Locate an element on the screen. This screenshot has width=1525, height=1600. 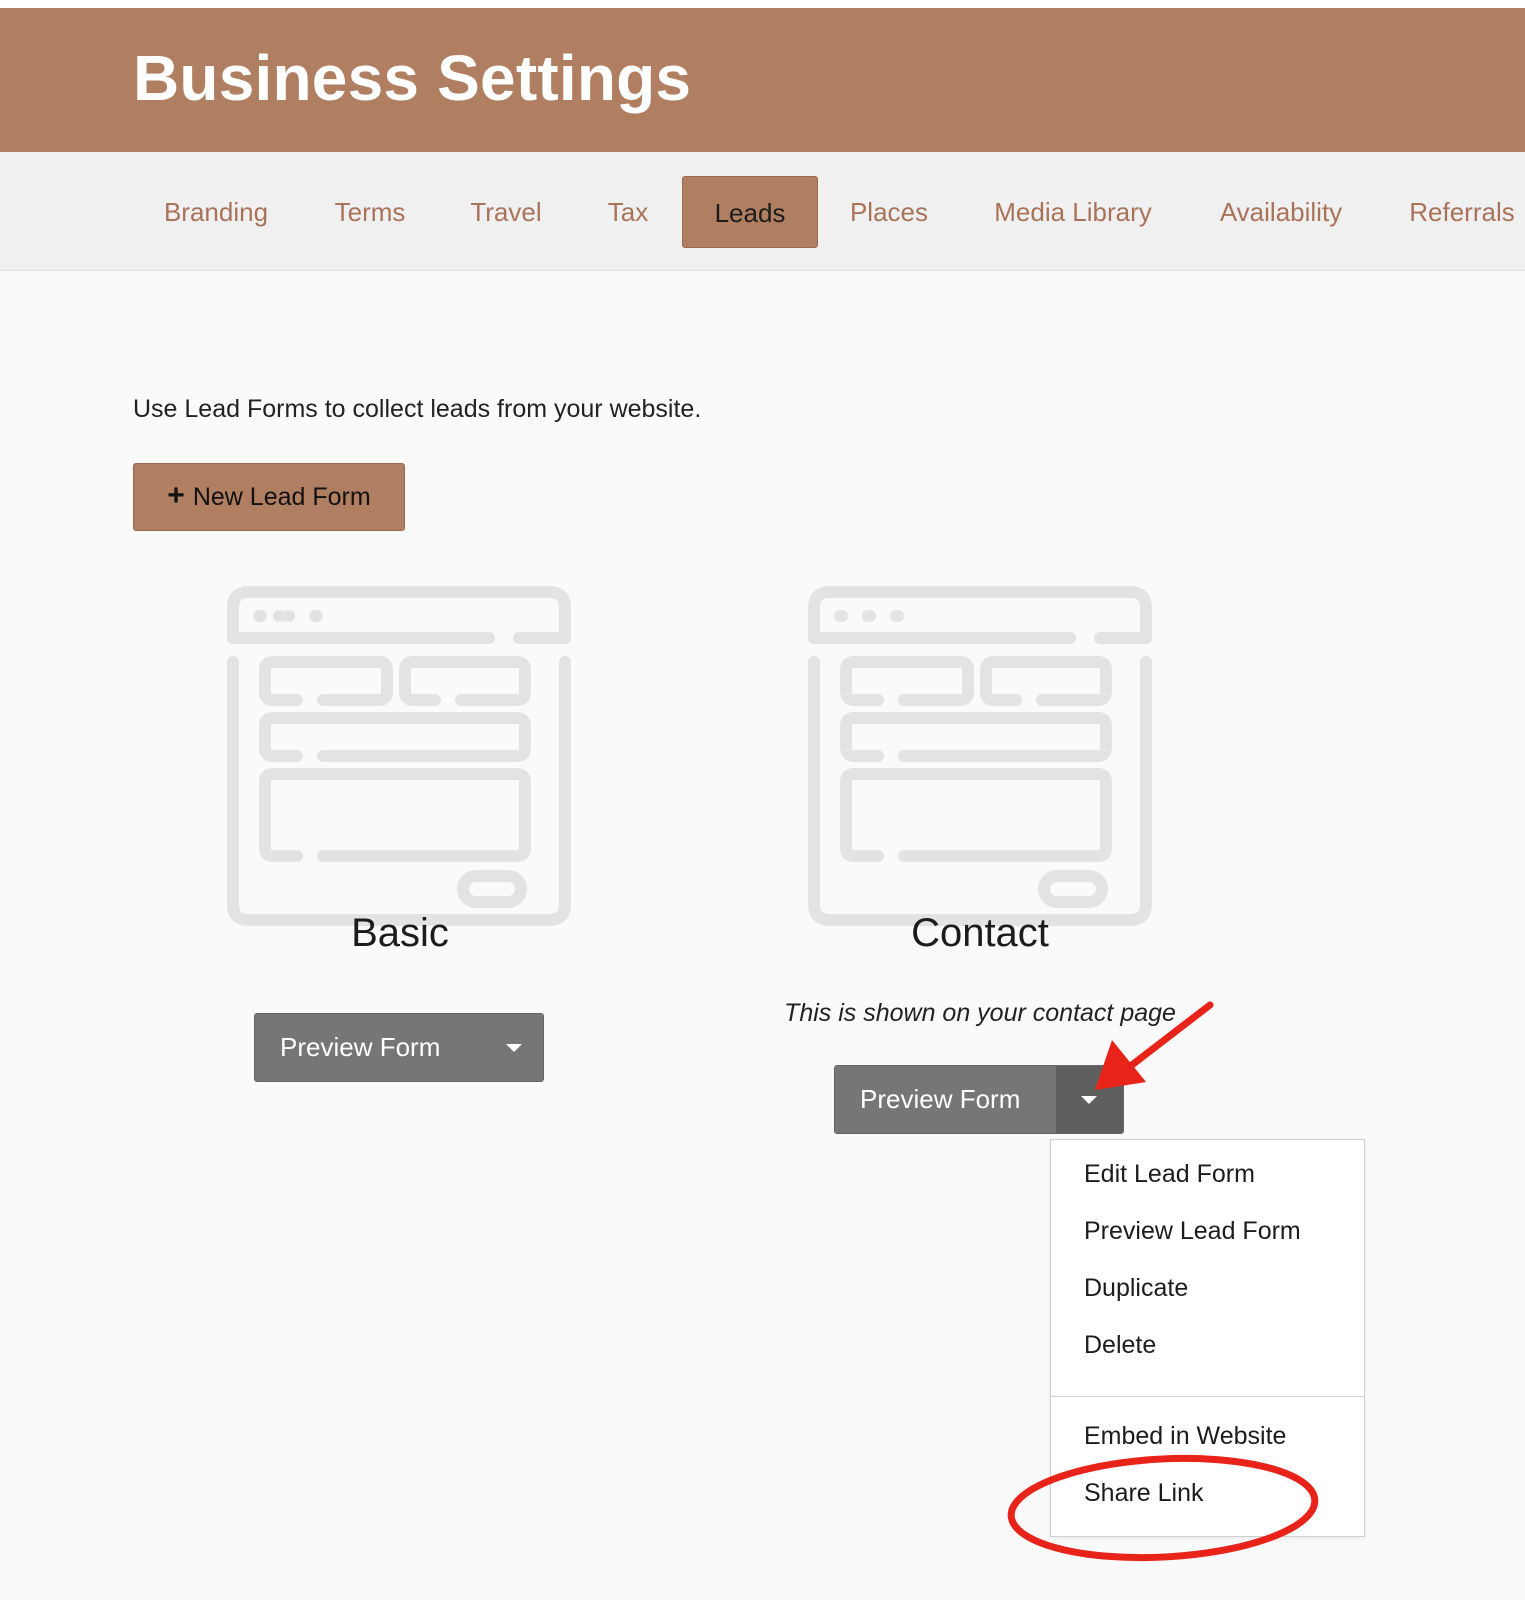
tab-places: Places is located at coordinates (889, 212).